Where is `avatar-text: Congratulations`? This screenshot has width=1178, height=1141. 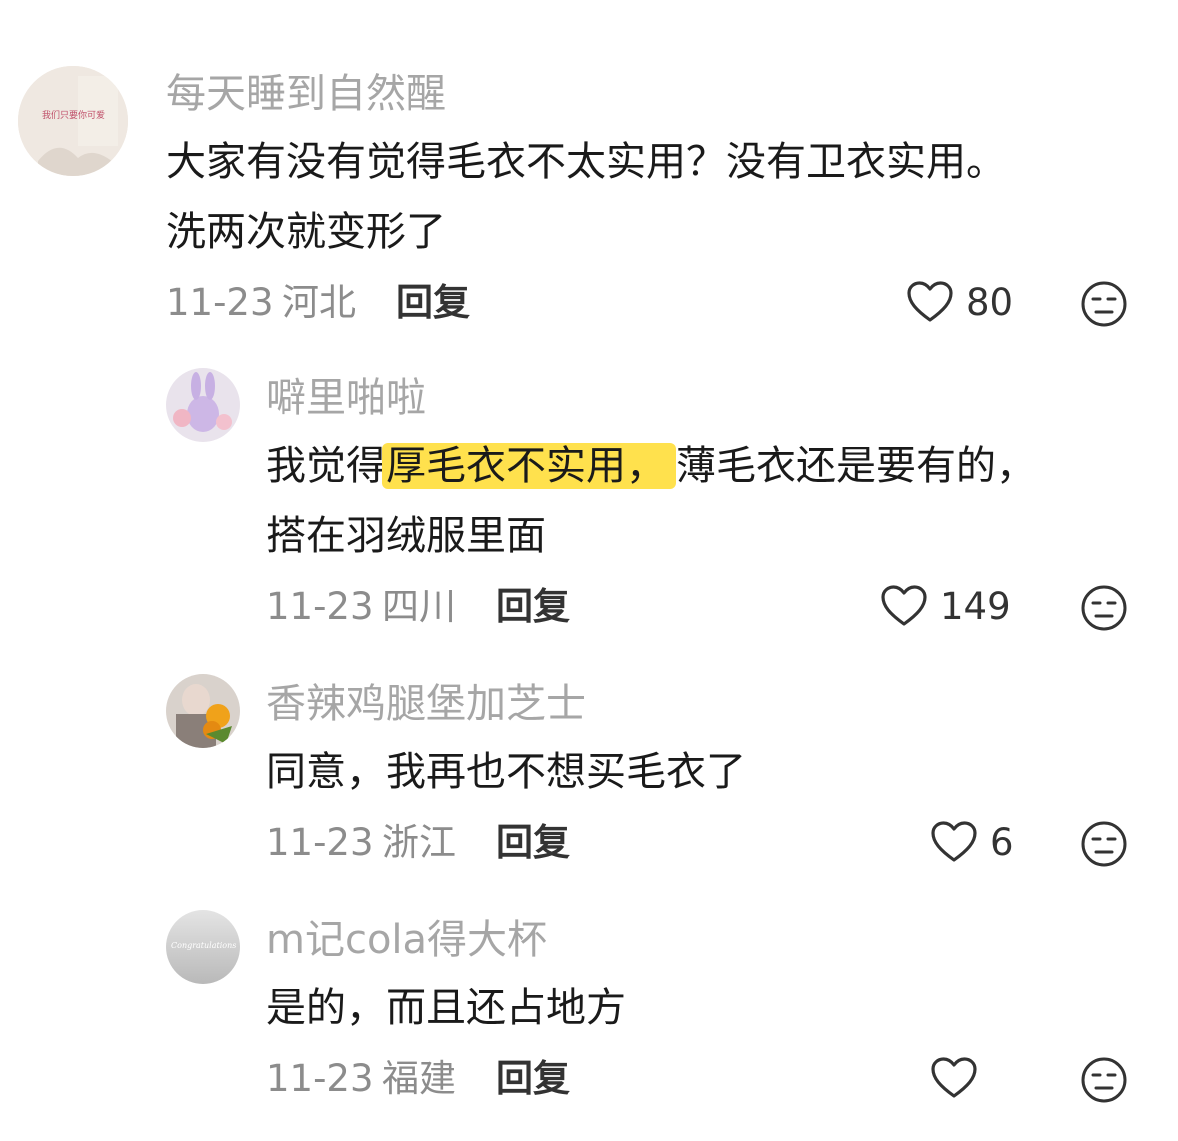 avatar-text: Congratulations is located at coordinates (204, 945).